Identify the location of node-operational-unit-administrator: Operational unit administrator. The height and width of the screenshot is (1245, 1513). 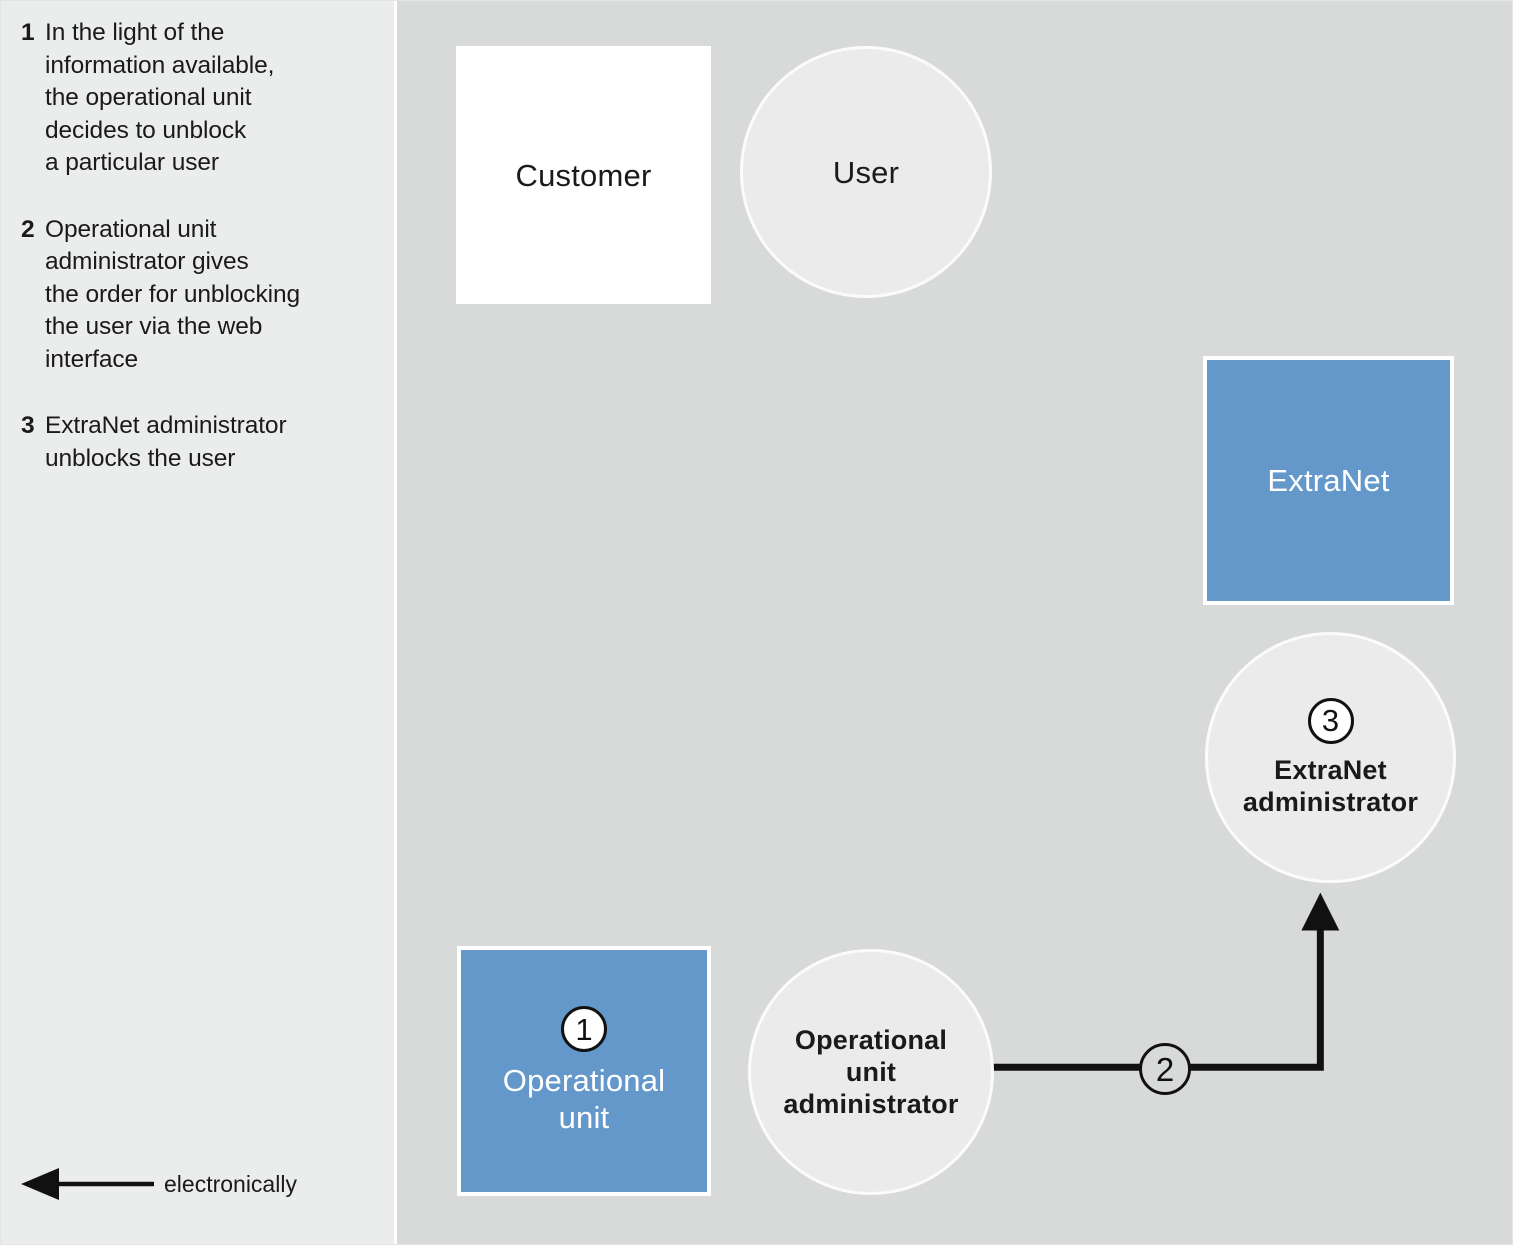
(871, 1072).